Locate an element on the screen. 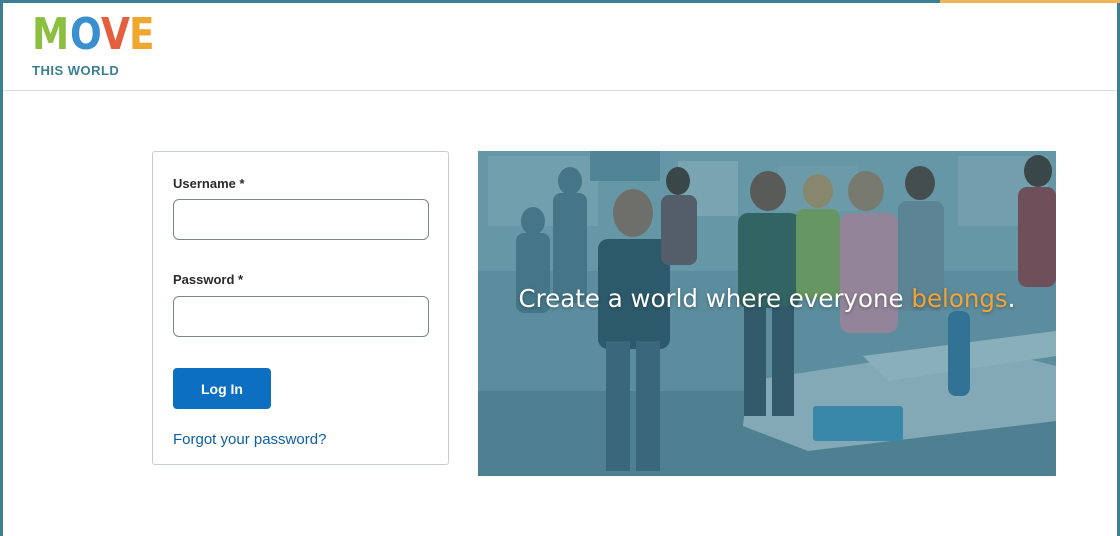 This screenshot has width=1120, height=536. username-label: Username * is located at coordinates (209, 183).